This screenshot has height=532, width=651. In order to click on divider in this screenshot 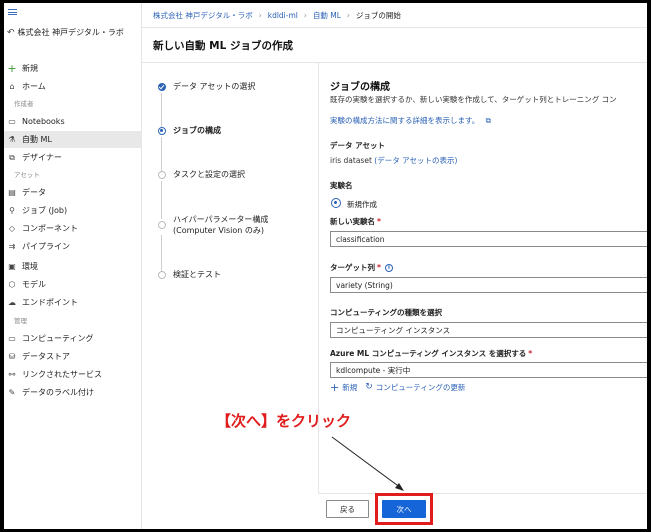, I will do `click(482, 493)`.